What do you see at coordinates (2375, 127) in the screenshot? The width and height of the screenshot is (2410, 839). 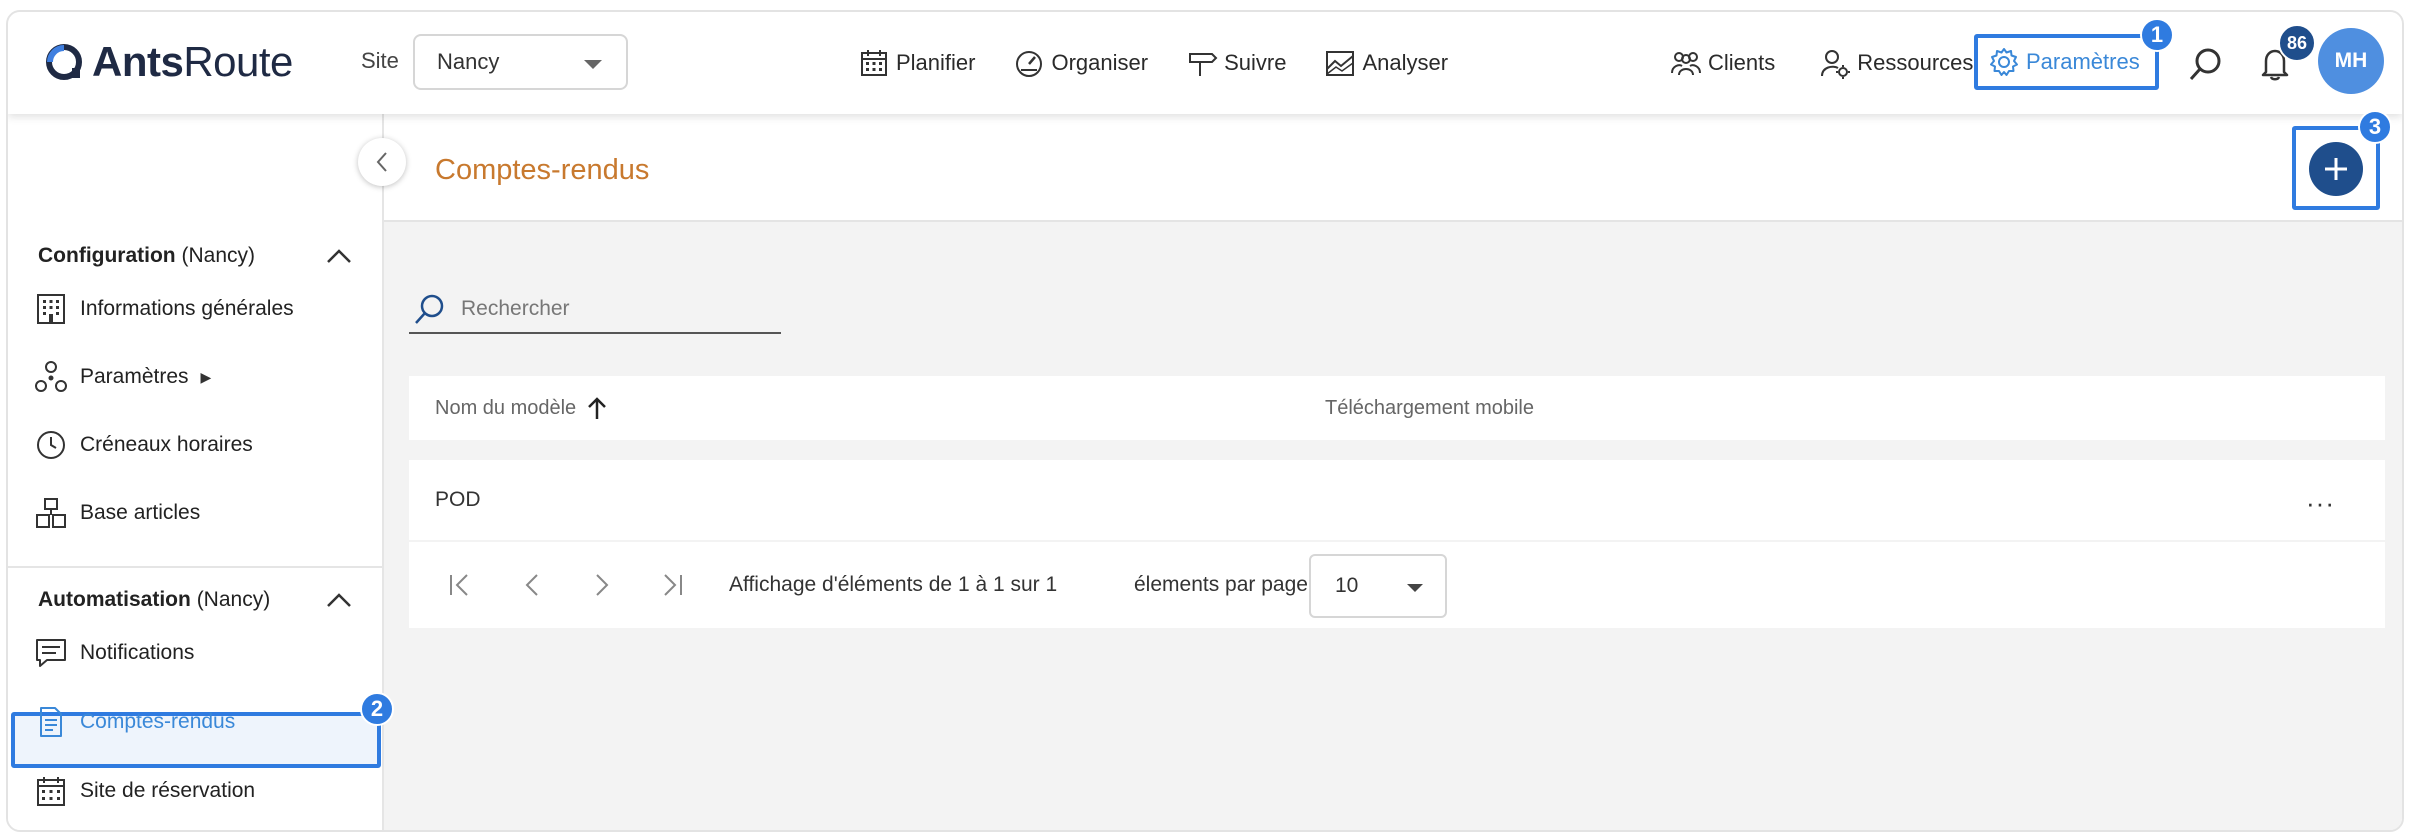 I see `step-badge-3: 3` at bounding box center [2375, 127].